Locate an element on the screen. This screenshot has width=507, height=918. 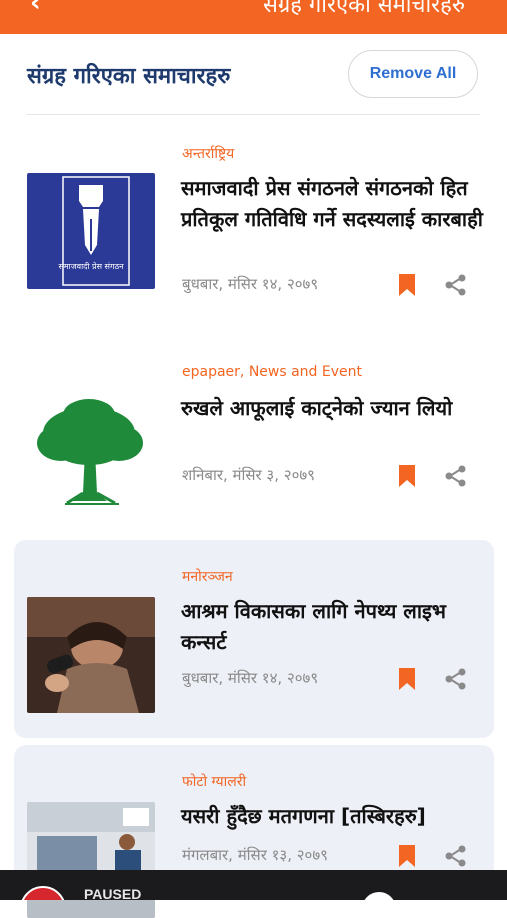
app-bar-title: संग्रह गरिएका समाचारहरु is located at coordinates (363, 9).